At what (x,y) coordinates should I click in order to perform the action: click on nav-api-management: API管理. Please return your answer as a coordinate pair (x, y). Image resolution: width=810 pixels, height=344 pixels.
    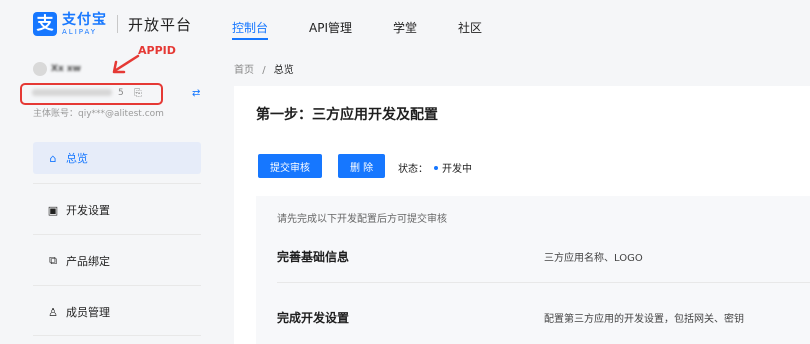
    Looking at the image, I should click on (330, 25).